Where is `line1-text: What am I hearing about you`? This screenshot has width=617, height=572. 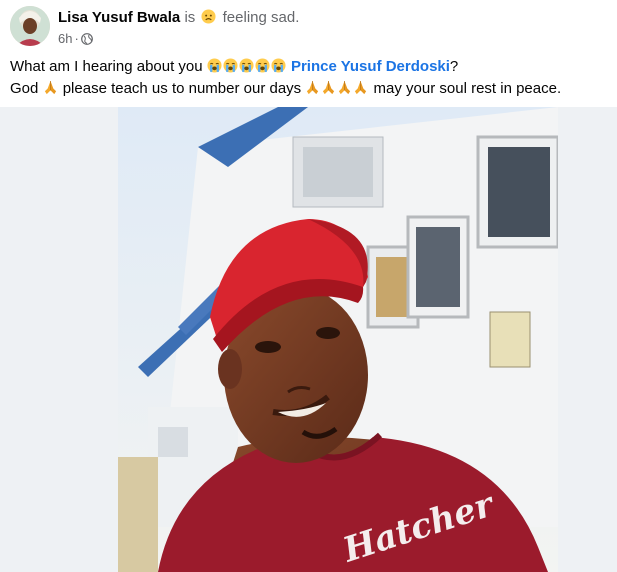 line1-text: What am I hearing about you is located at coordinates (106, 66).